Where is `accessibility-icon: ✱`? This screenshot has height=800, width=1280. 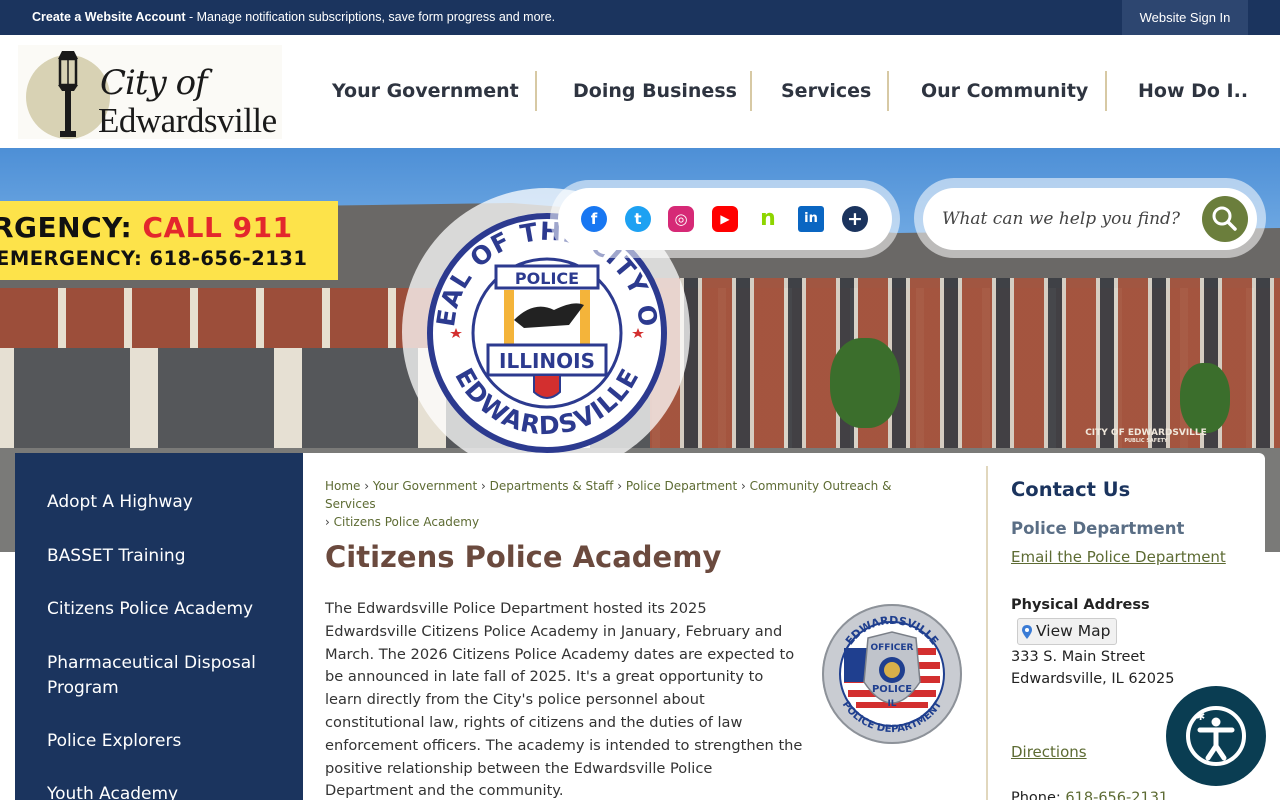
accessibility-icon: ✱ is located at coordinates (1216, 736).